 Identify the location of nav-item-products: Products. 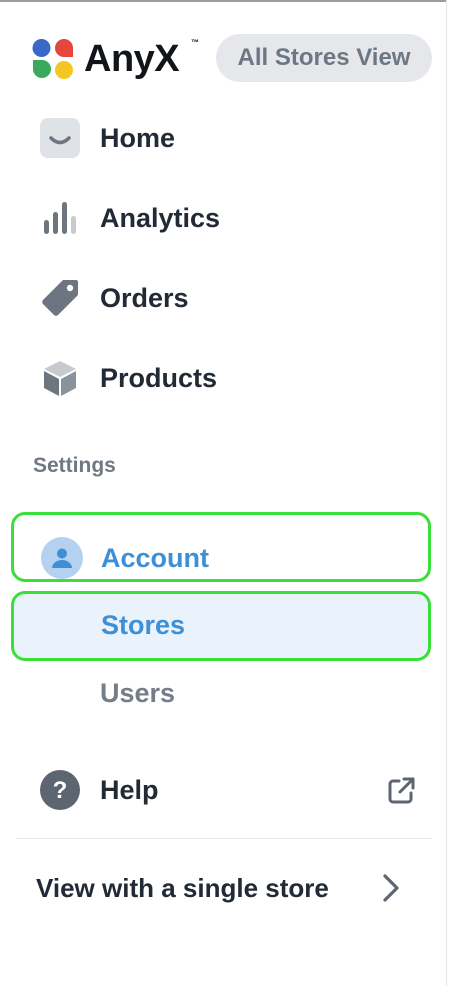
(127, 378).